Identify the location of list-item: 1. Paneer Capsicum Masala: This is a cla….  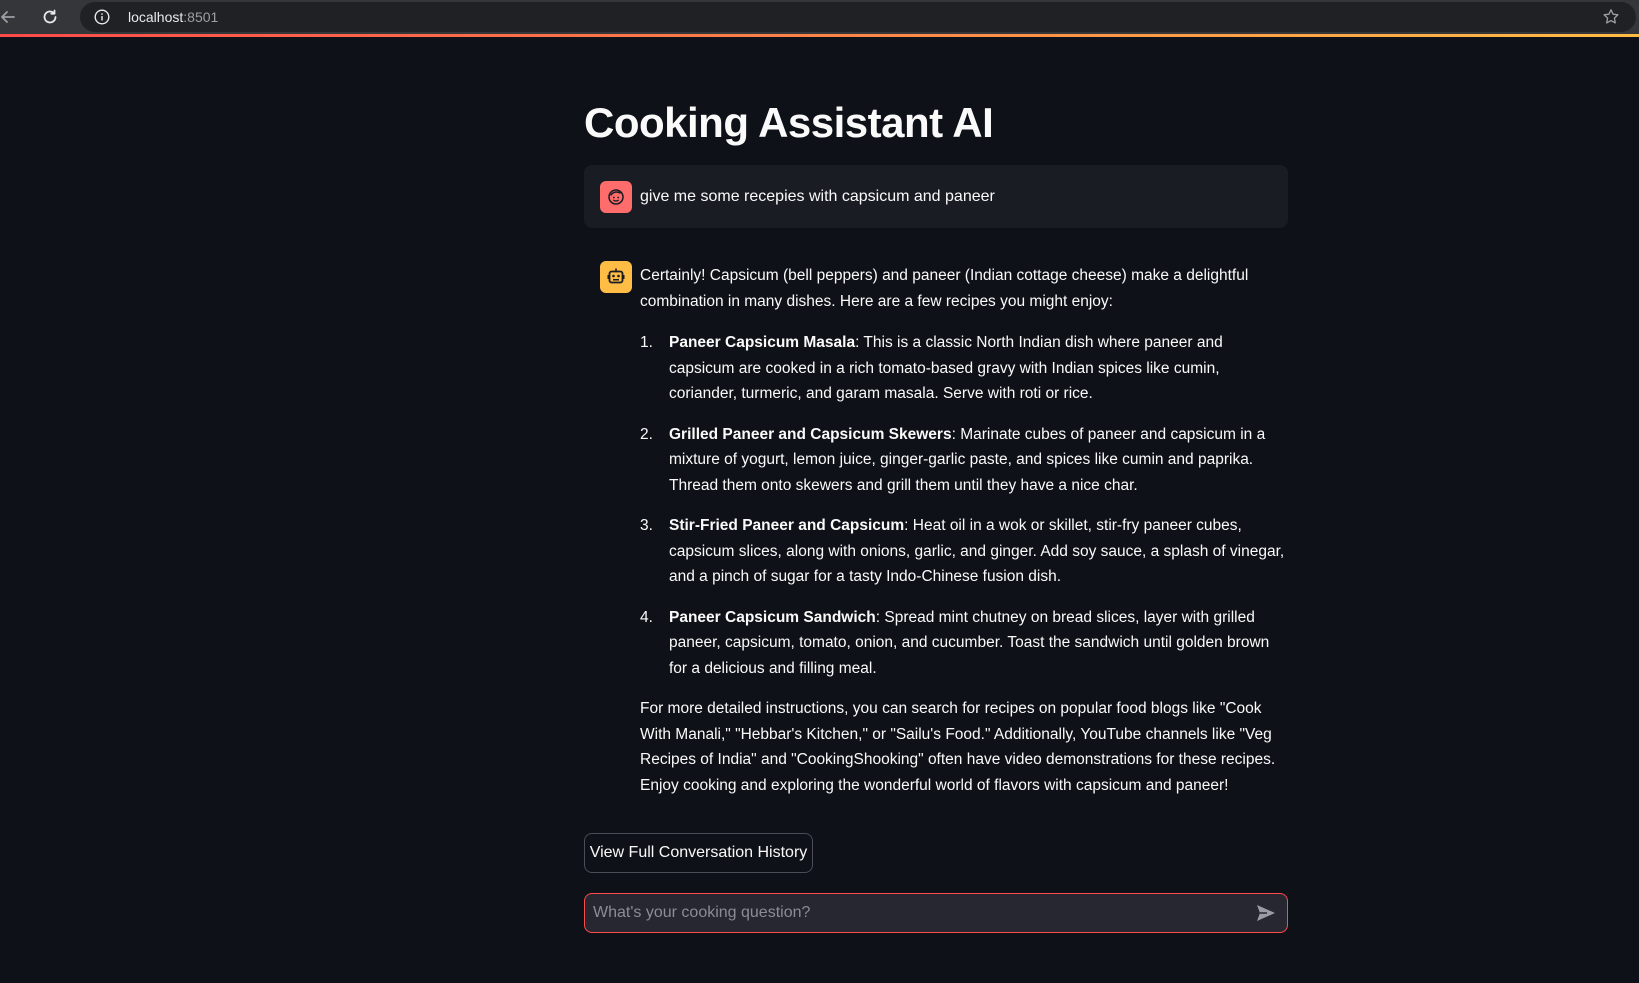
(964, 368).